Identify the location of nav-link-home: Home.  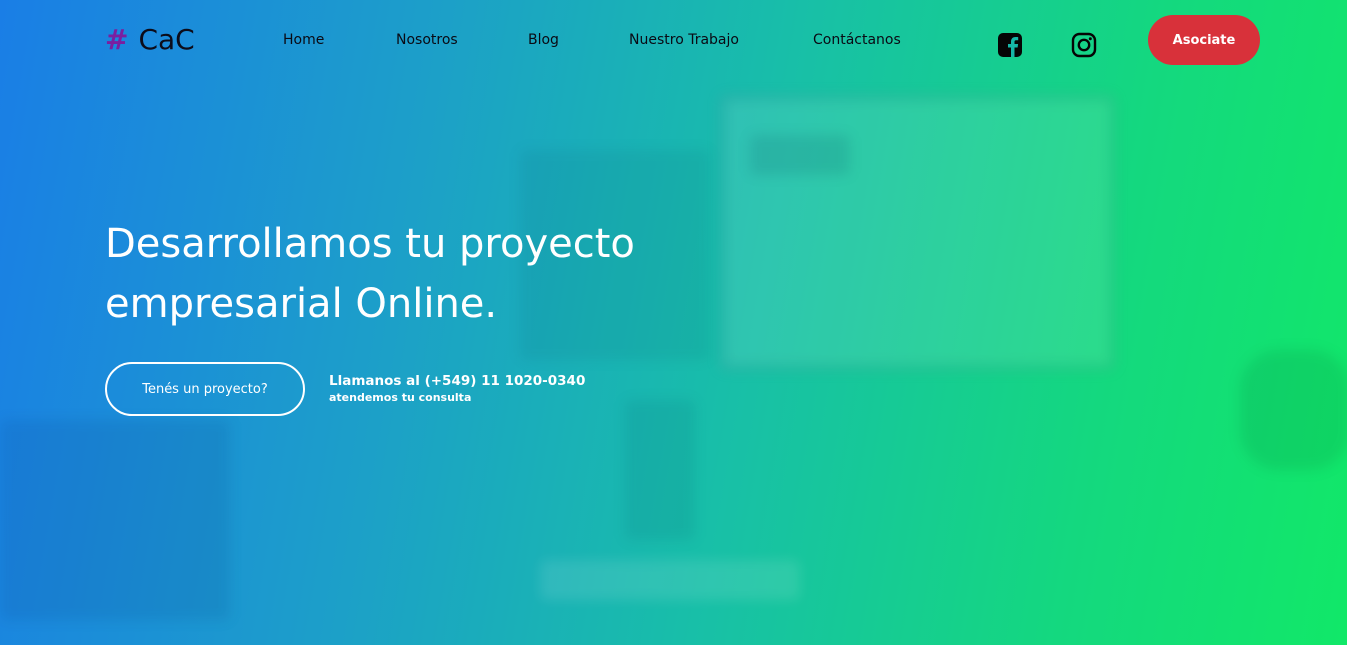
(303, 40).